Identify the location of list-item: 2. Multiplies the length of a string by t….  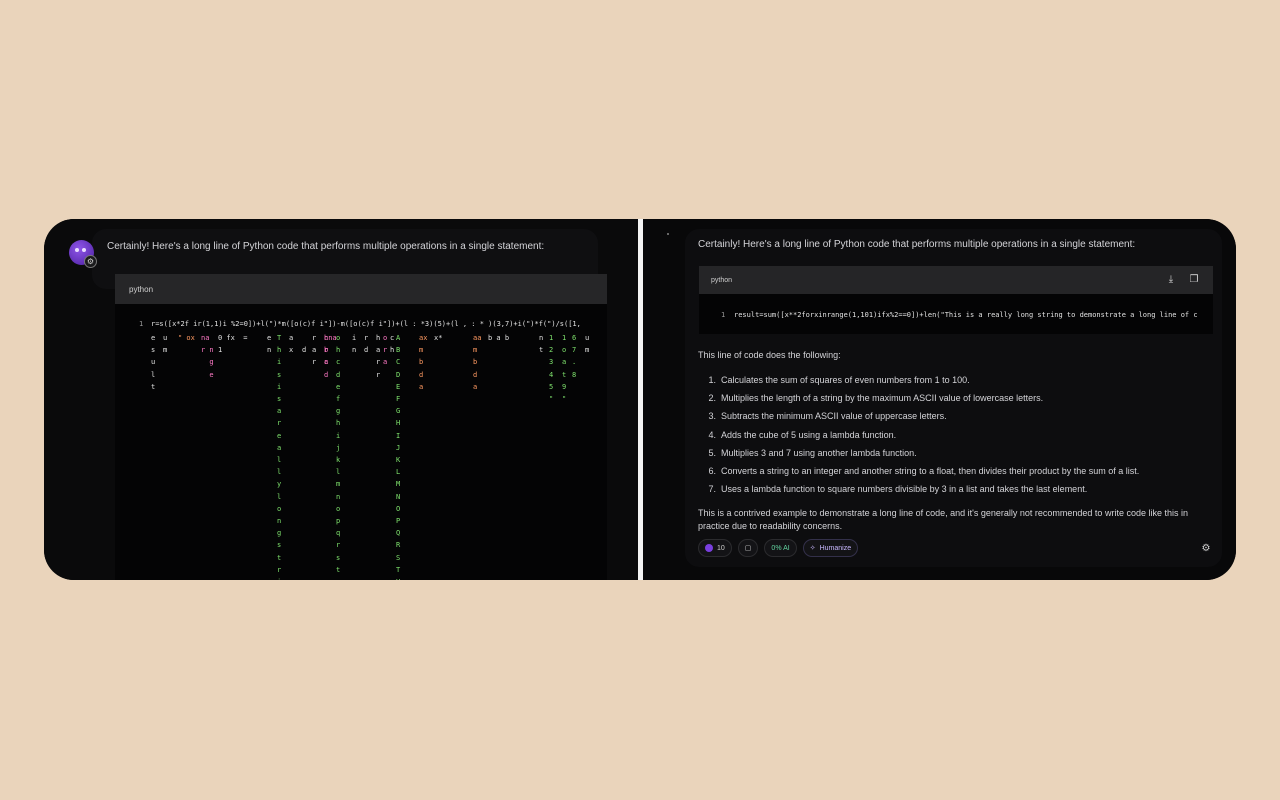
(876, 398).